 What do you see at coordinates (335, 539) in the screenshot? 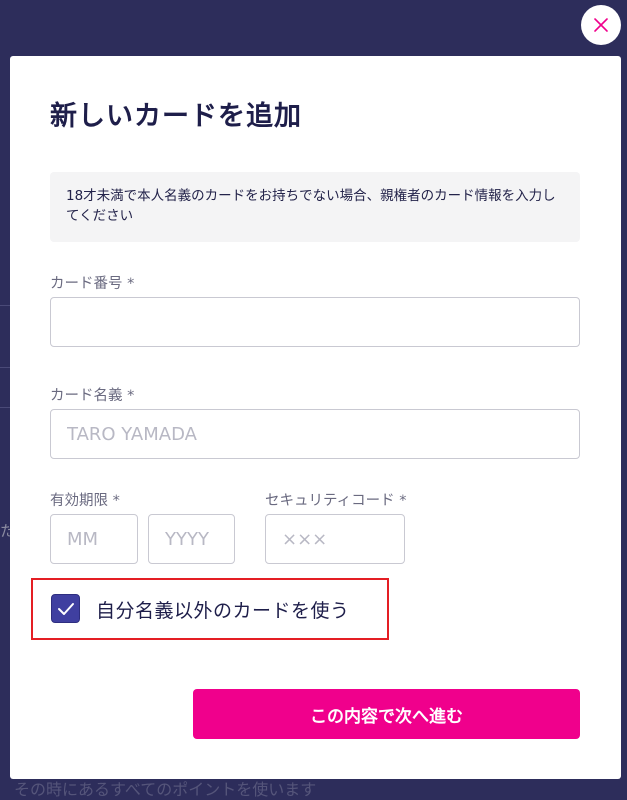
I see `security-code-input` at bounding box center [335, 539].